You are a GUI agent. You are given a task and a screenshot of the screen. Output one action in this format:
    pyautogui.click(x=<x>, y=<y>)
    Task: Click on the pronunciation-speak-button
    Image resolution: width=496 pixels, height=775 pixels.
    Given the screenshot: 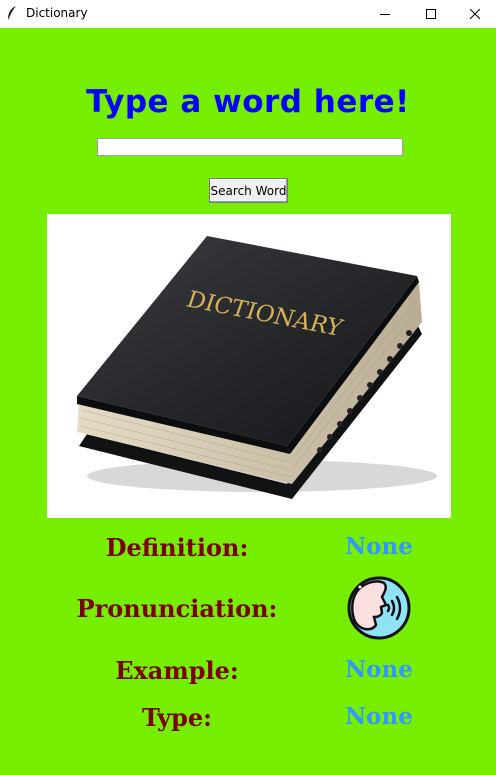 What is the action you would take?
    pyautogui.click(x=379, y=608)
    